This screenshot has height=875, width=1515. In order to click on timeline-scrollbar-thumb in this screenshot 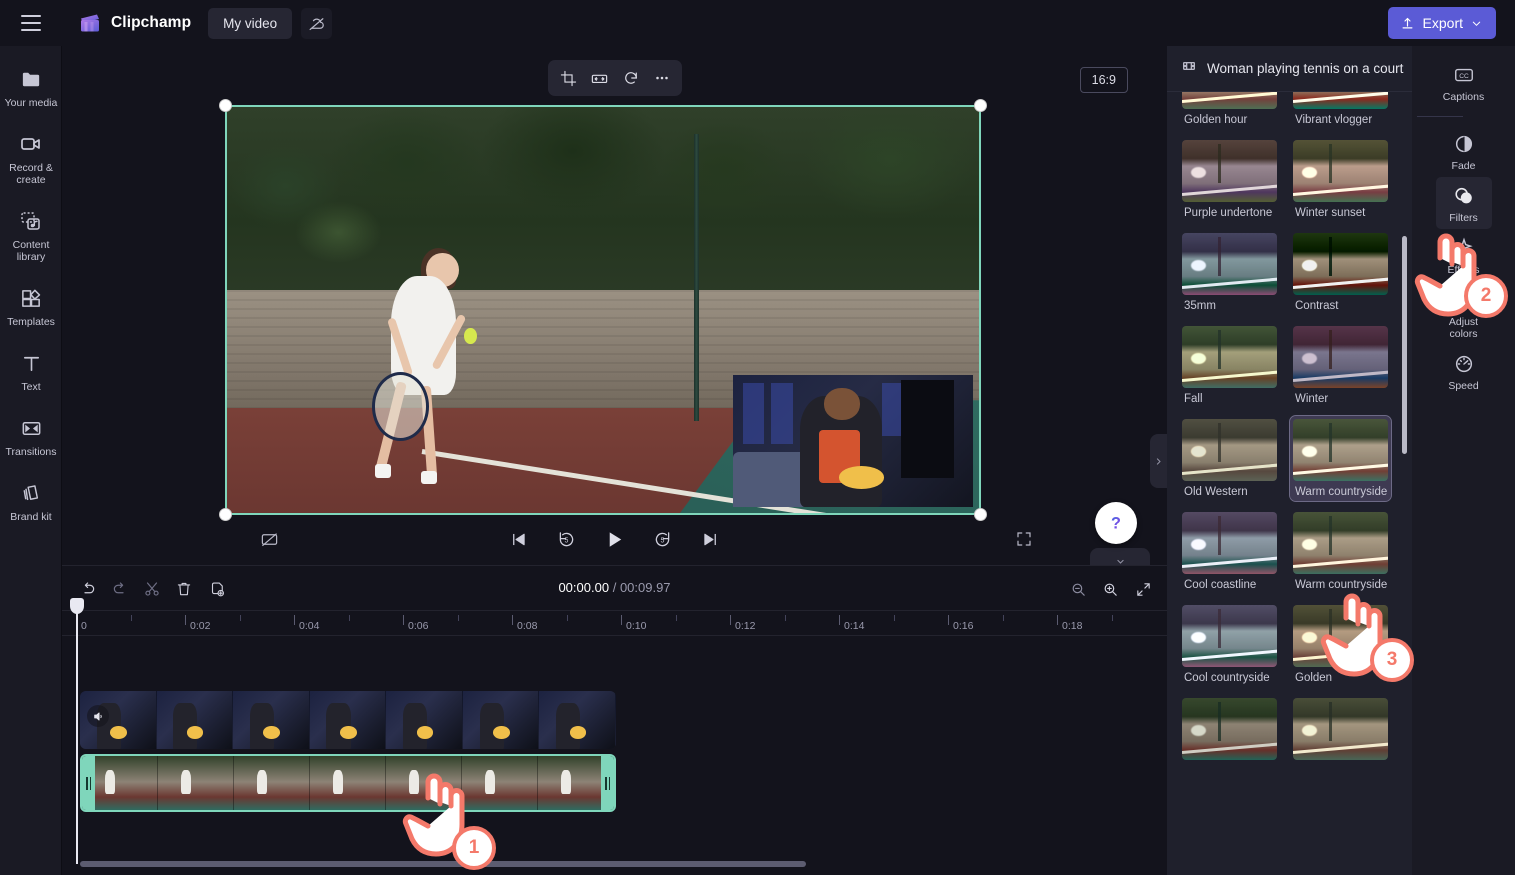, I will do `click(443, 864)`.